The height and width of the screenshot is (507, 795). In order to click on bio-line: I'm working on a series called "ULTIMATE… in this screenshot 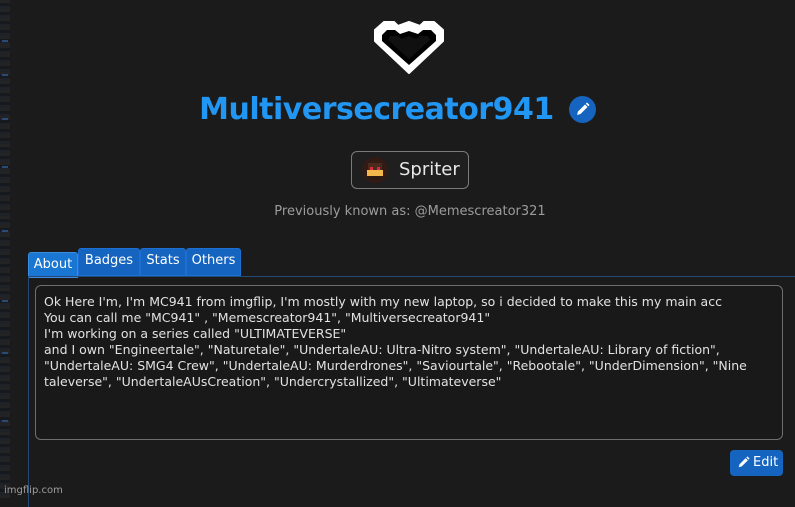, I will do `click(195, 333)`.